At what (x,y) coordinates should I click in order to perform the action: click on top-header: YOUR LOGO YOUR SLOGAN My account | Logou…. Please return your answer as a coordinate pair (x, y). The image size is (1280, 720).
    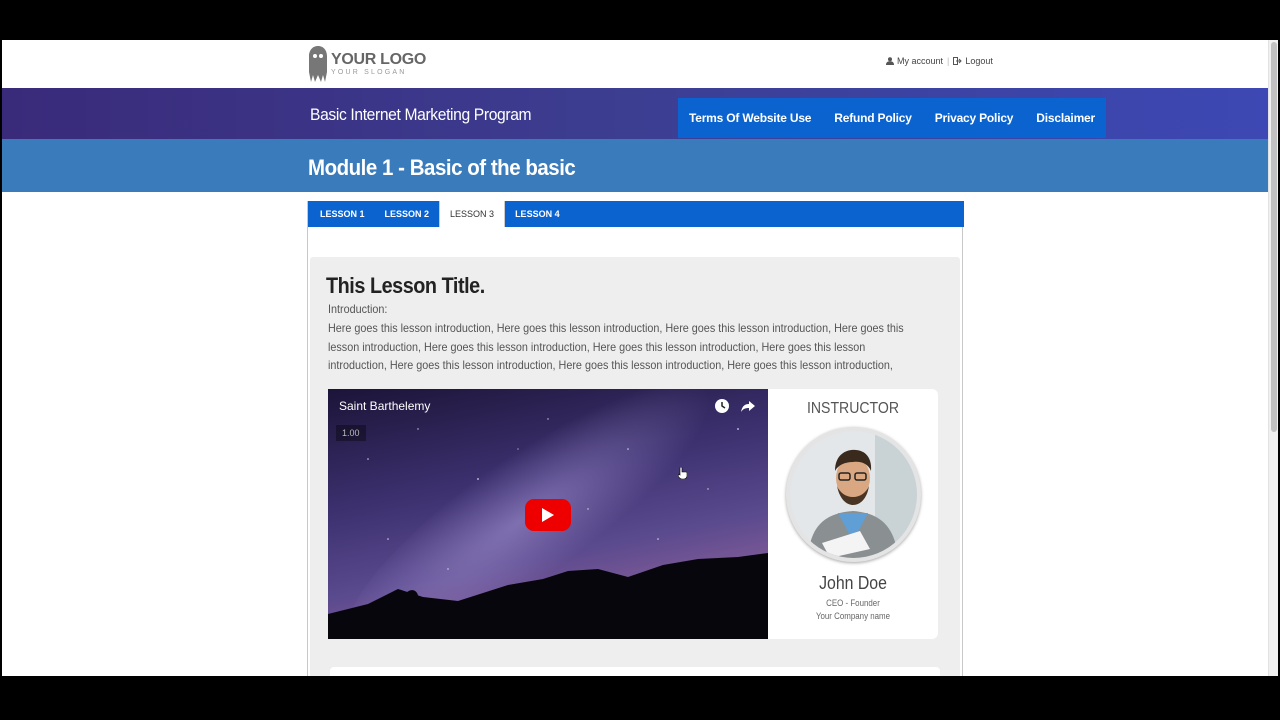
    Looking at the image, I should click on (635, 64).